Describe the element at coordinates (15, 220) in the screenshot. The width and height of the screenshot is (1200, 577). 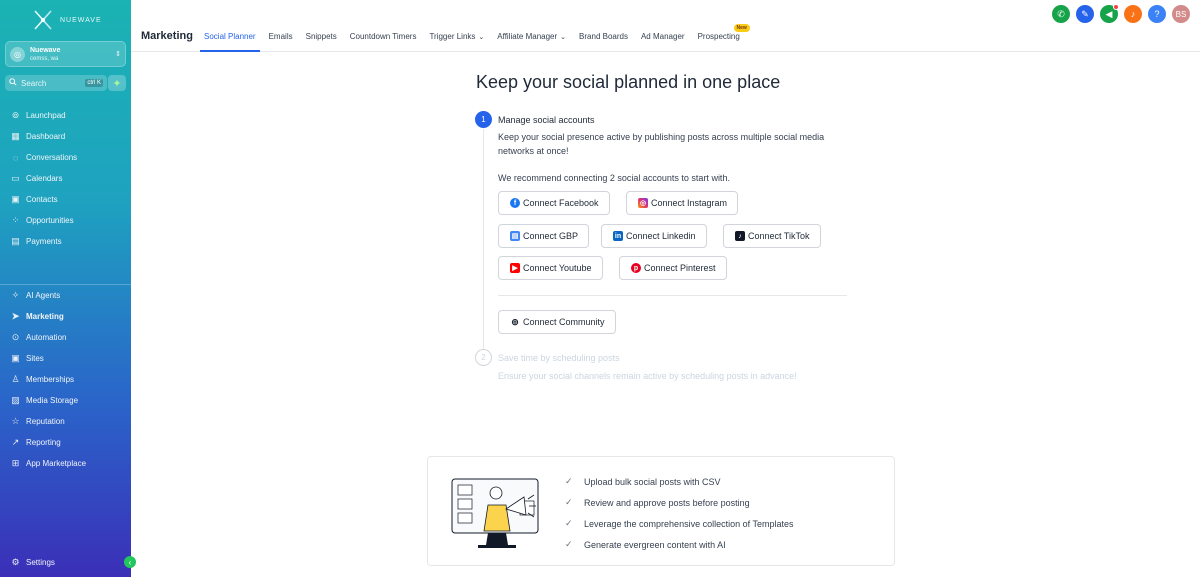
I see `opportunities-icon: ⁘` at that location.